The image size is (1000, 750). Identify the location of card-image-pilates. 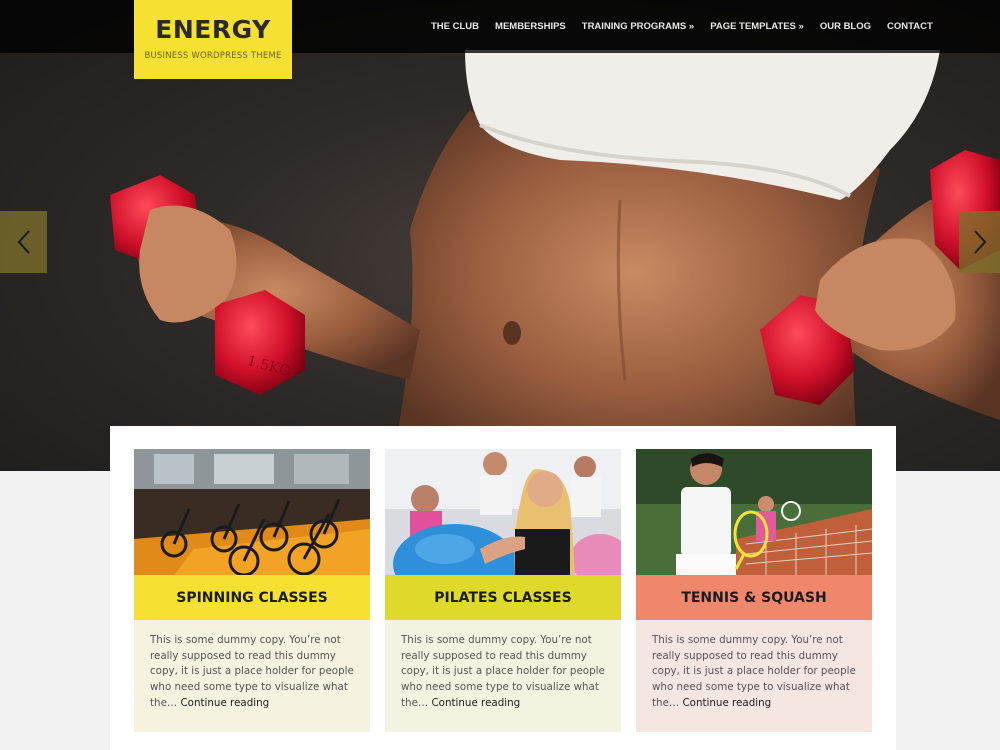
(503, 512).